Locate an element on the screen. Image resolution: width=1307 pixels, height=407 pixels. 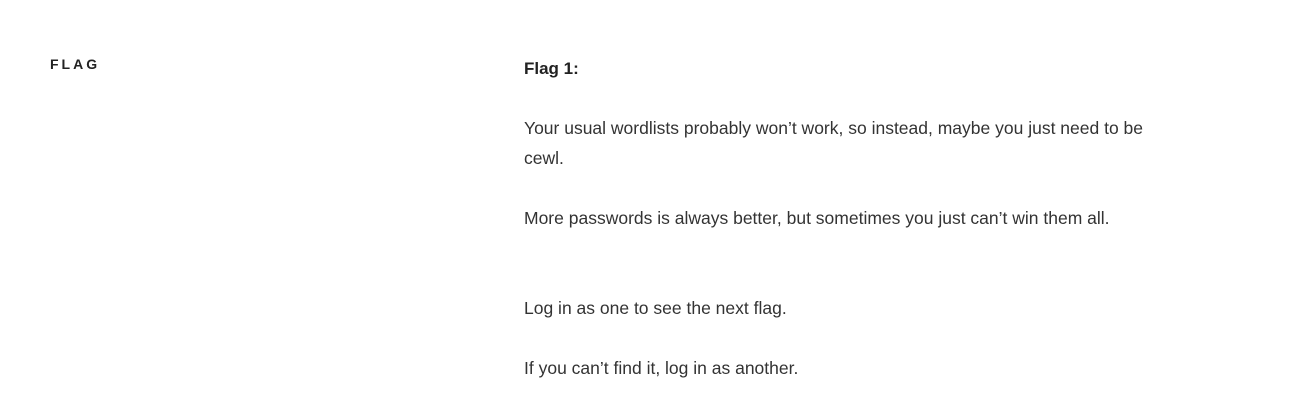
paragraph: Log in as one to see the next flag. is located at coordinates (655, 308).